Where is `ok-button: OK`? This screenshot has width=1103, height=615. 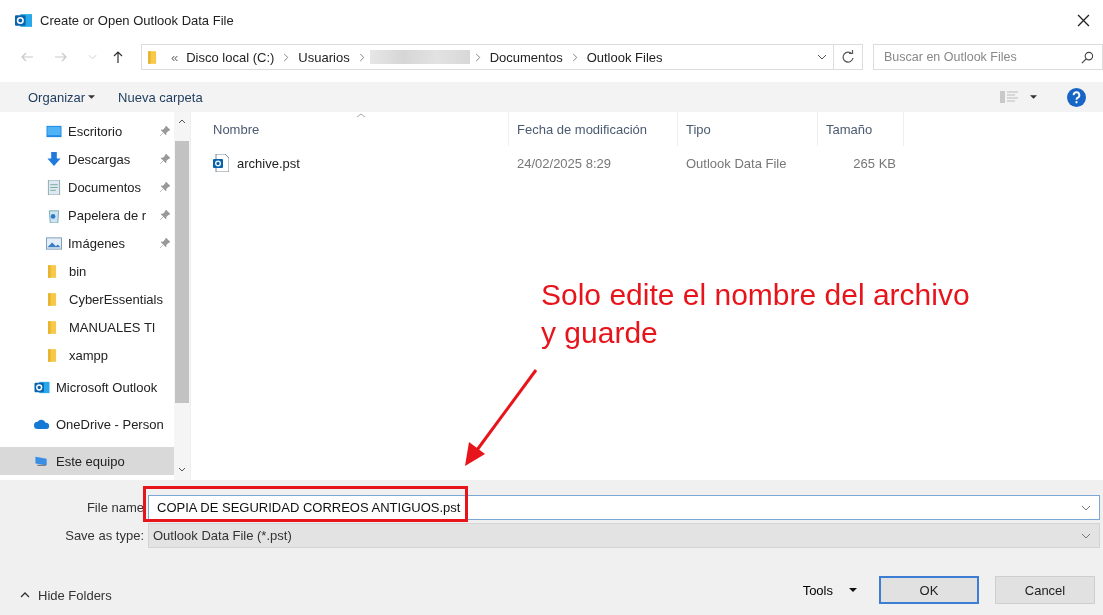
ok-button: OK is located at coordinates (929, 590).